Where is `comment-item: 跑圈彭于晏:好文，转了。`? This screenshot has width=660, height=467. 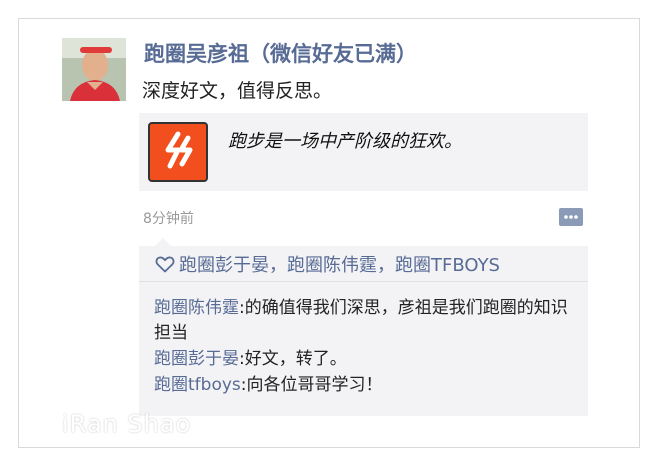
comment-item: 跑圈彭于晏:好文，转了。 is located at coordinates (369, 359).